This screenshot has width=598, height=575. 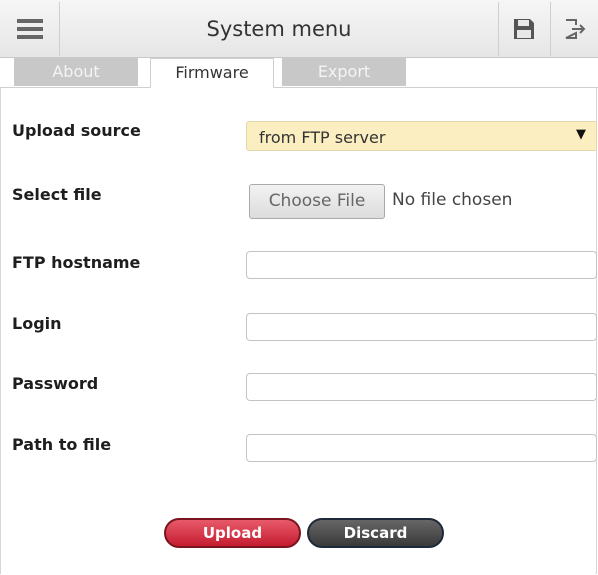 What do you see at coordinates (57, 194) in the screenshot?
I see `select-file-label: Select file` at bounding box center [57, 194].